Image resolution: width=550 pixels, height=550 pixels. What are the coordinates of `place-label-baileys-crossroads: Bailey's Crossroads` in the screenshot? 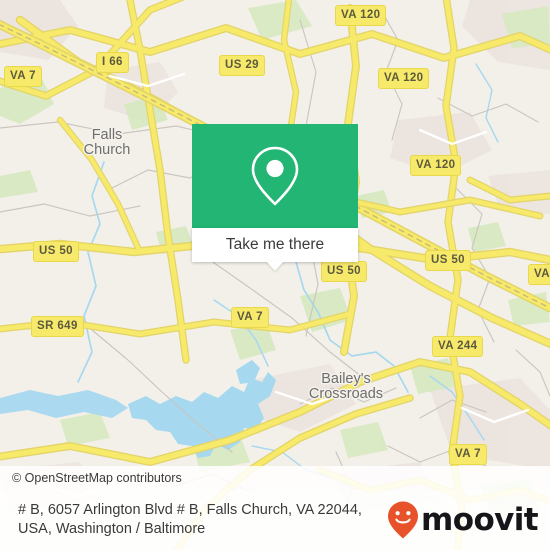 It's located at (346, 386).